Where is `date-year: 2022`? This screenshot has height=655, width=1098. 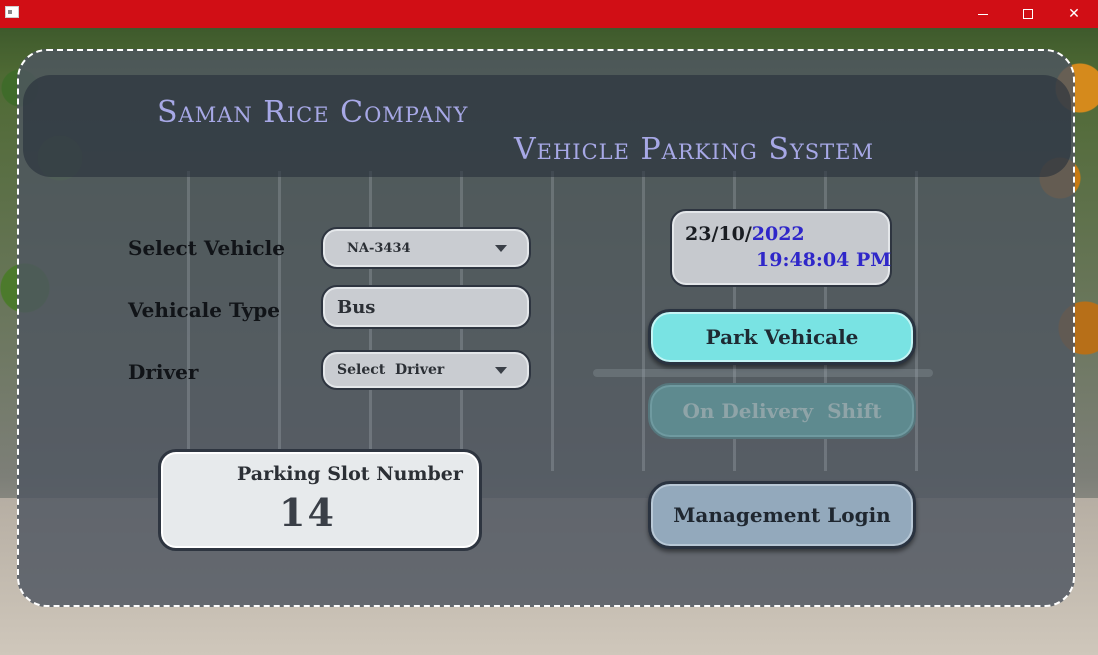
date-year: 2022 is located at coordinates (778, 234).